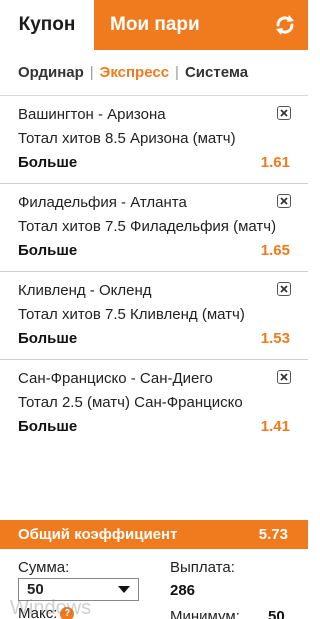  Describe the element at coordinates (115, 378) in the screenshot. I see `bet-match: Сан-Франциско - Сан-Диего` at that location.